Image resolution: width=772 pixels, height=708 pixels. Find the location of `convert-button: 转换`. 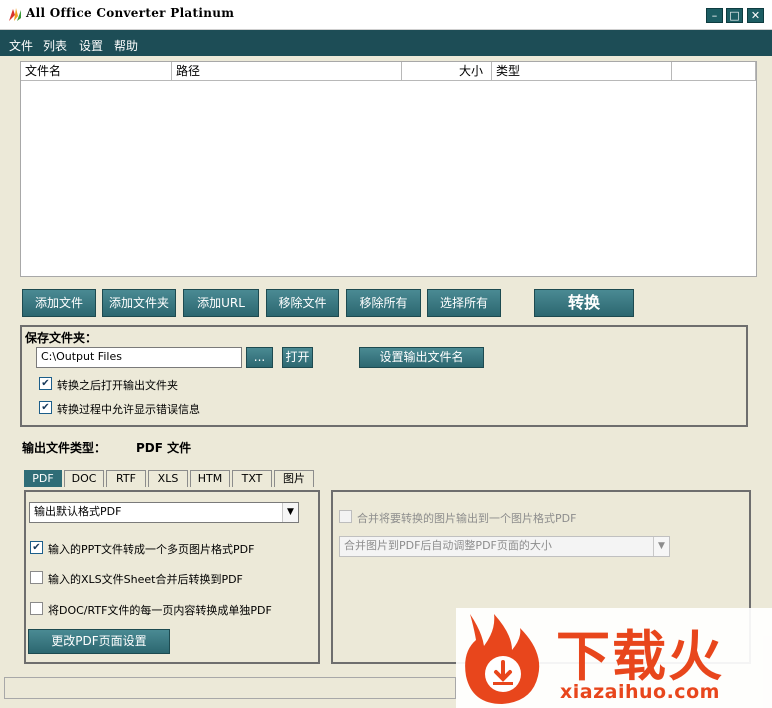

convert-button: 转换 is located at coordinates (584, 303).